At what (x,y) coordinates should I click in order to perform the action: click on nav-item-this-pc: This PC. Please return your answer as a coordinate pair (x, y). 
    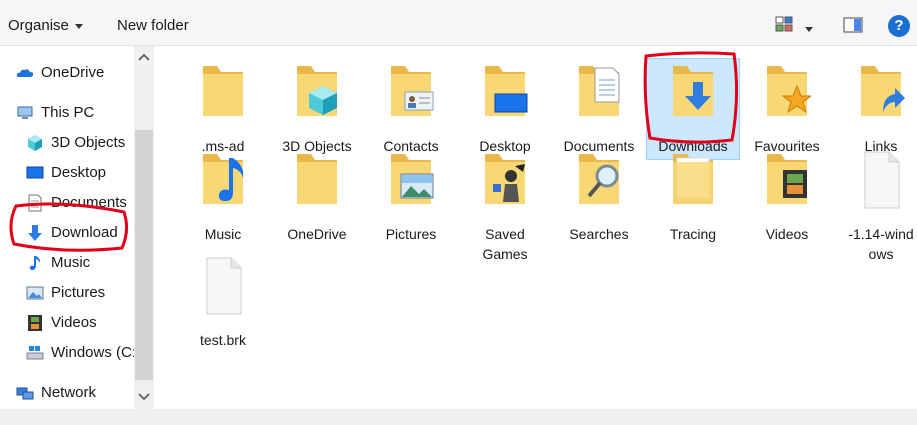
    Looking at the image, I should click on (75, 113).